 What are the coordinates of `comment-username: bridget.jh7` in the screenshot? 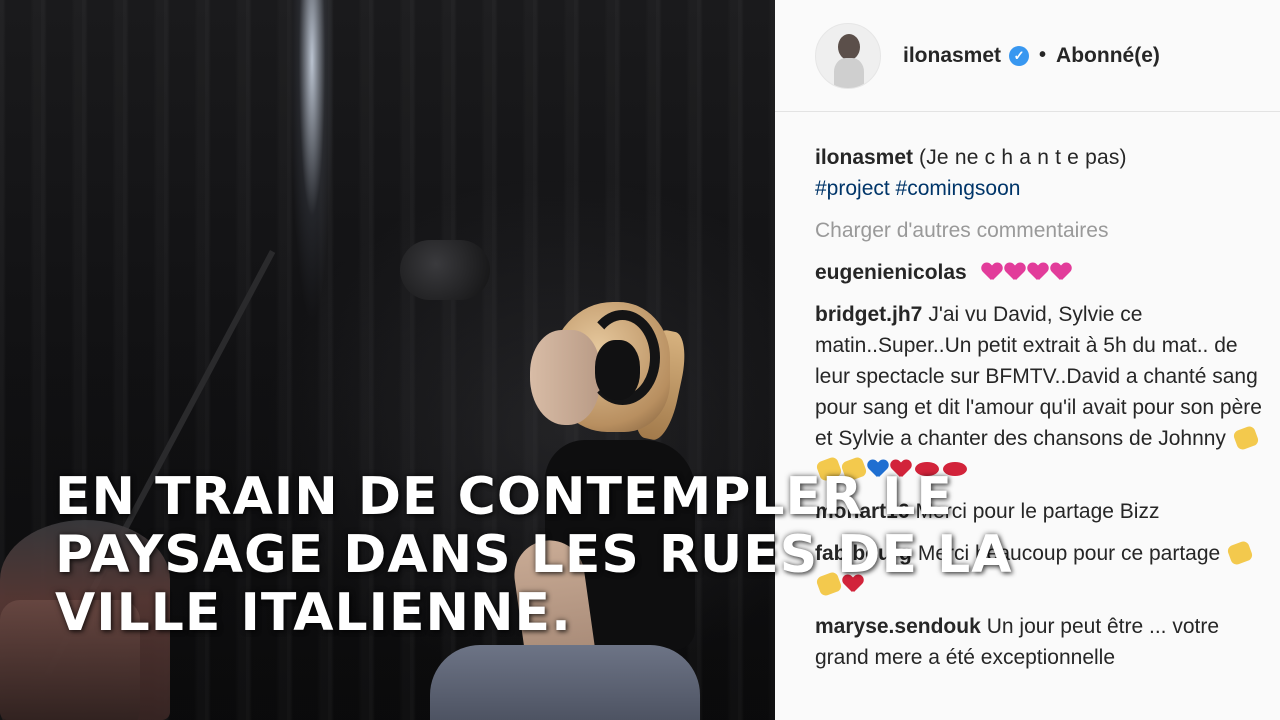 It's located at (868, 314).